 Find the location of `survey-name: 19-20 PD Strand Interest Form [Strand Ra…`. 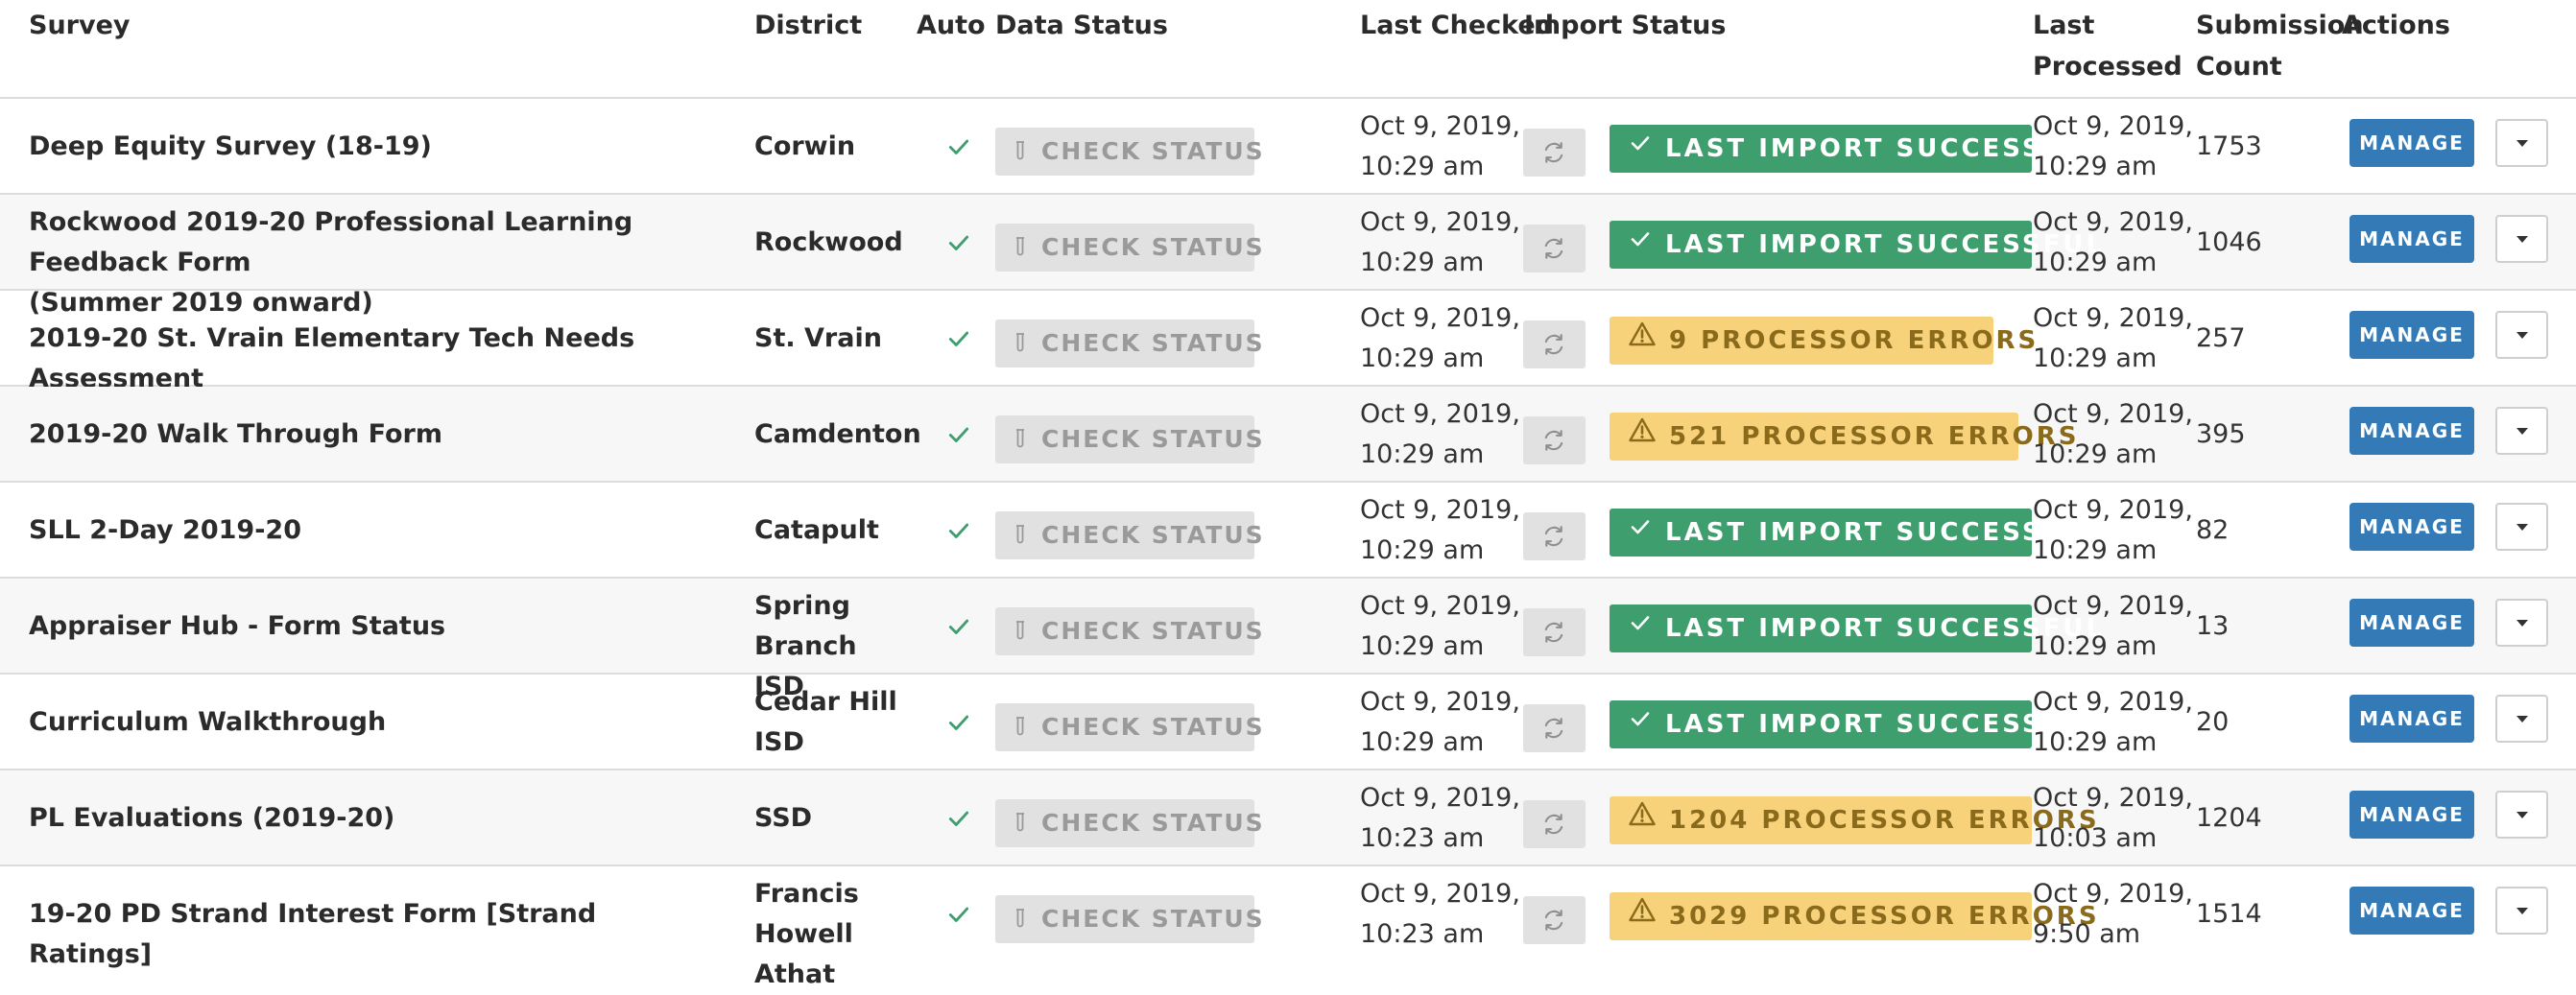

survey-name: 19-20 PD Strand Interest Form [Strand Ra… is located at coordinates (374, 934).